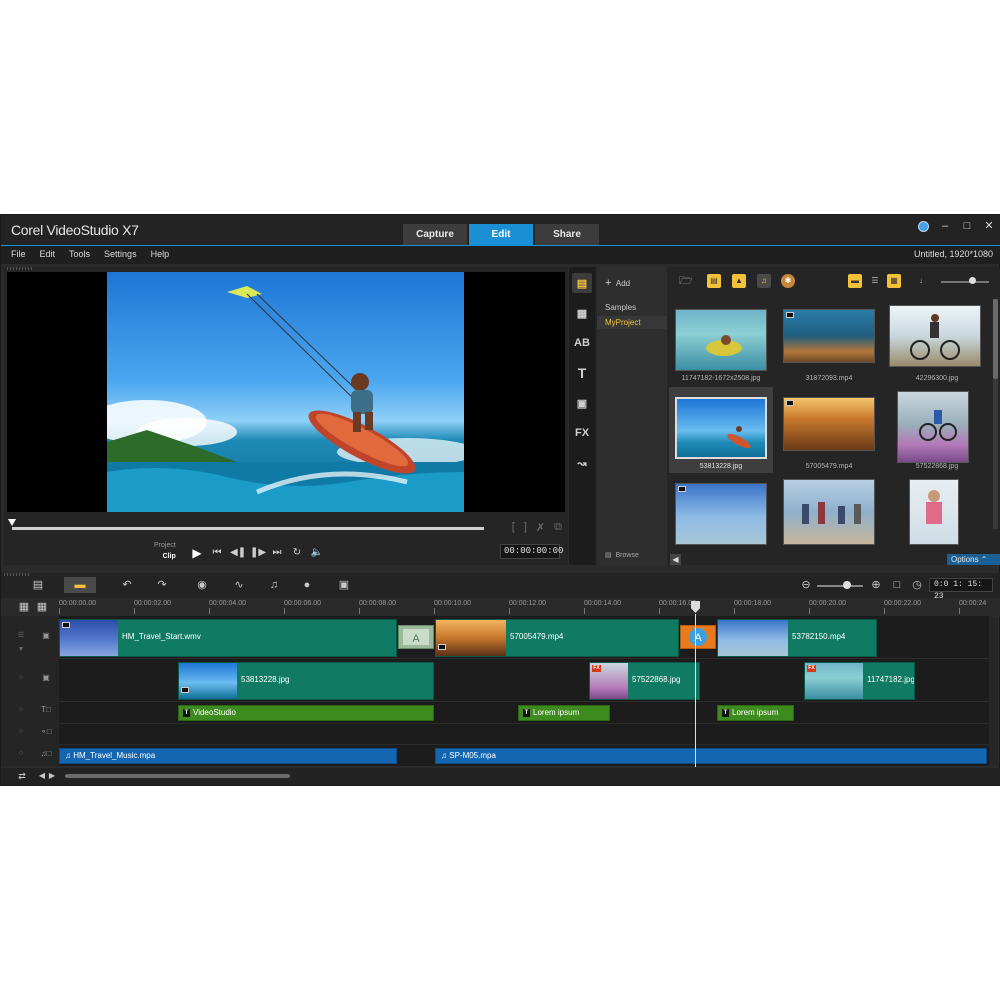  What do you see at coordinates (46, 732) in the screenshot?
I see `voice-track-icon: ⚬□` at bounding box center [46, 732].